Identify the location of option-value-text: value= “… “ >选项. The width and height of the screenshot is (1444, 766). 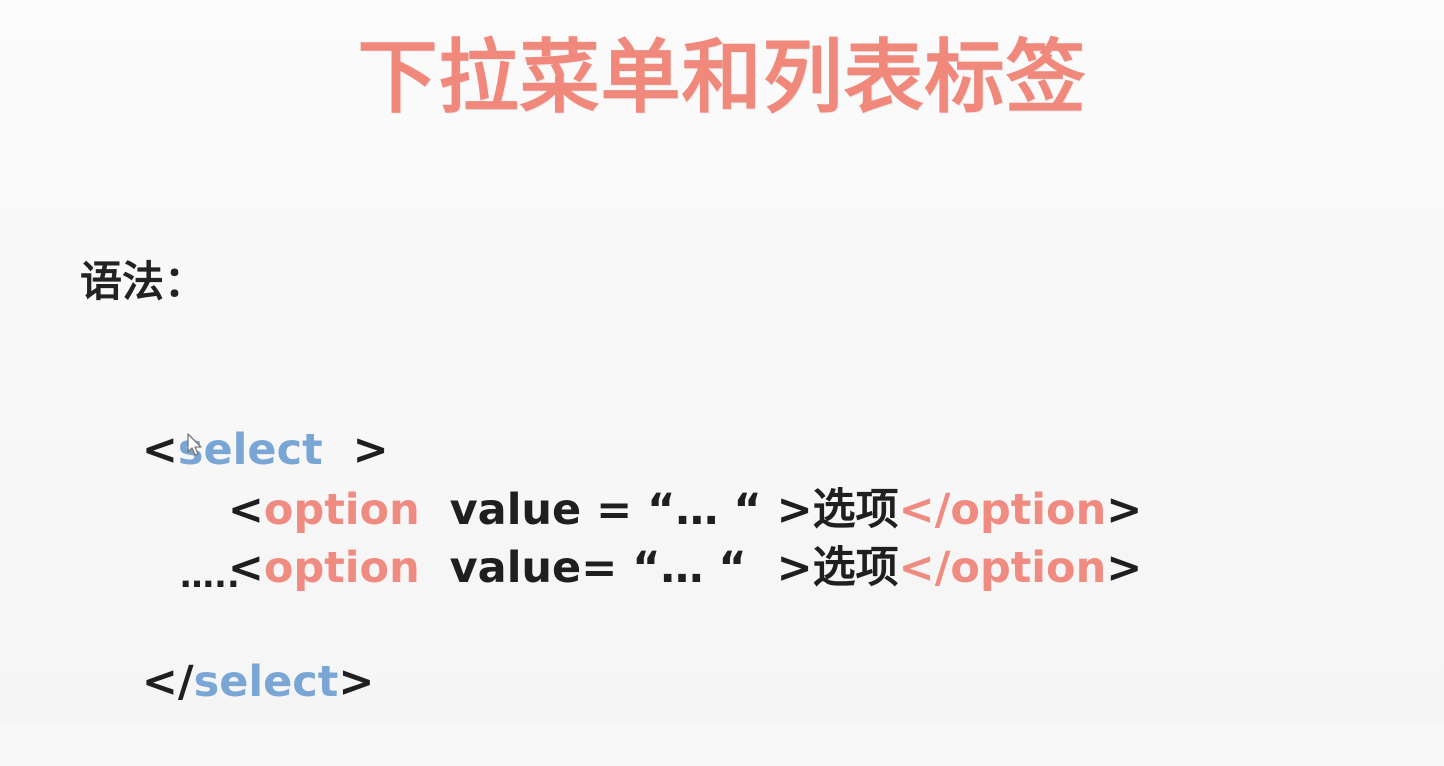
(659, 568).